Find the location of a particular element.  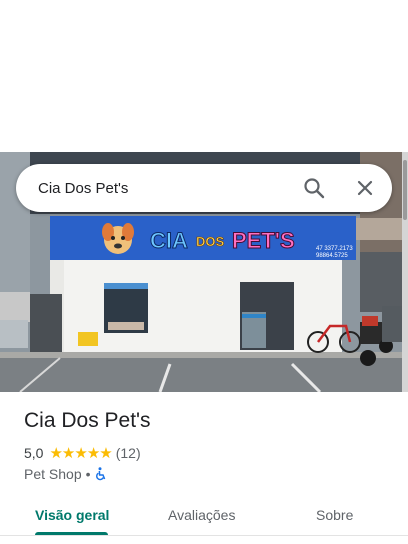

tab-about: Sobre is located at coordinates (334, 515).